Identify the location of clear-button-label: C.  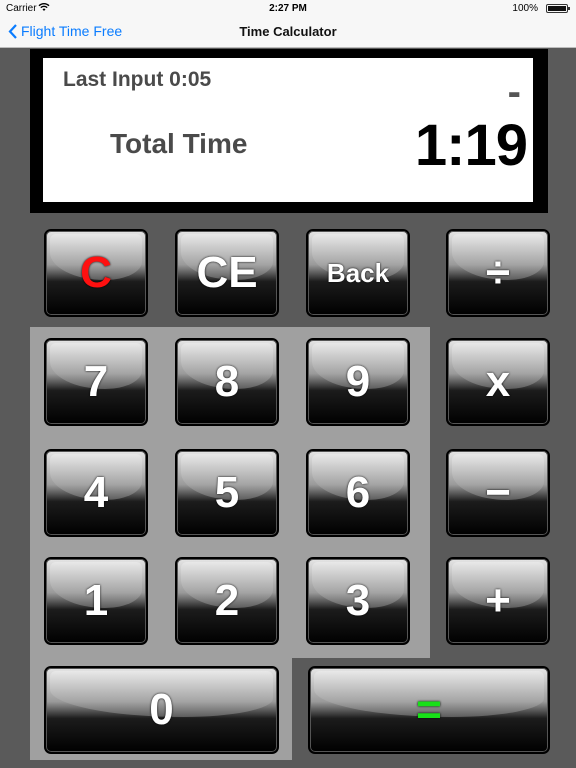
(96, 272).